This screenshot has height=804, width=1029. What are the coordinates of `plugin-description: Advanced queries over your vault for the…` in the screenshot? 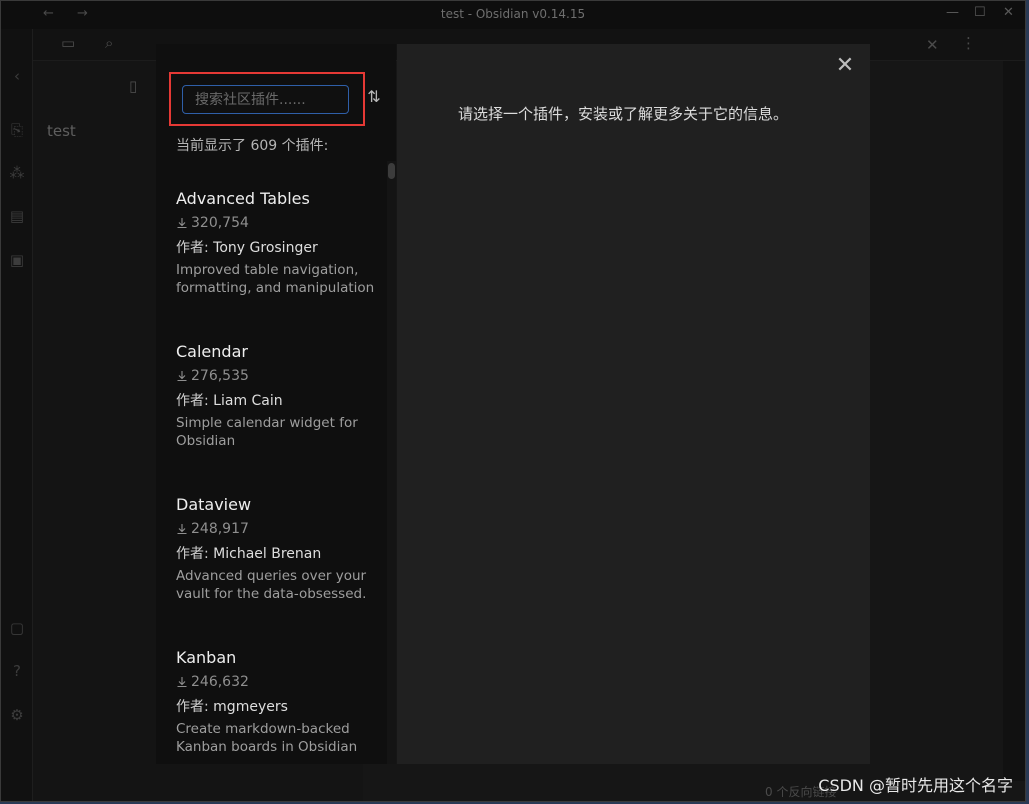 It's located at (271, 585).